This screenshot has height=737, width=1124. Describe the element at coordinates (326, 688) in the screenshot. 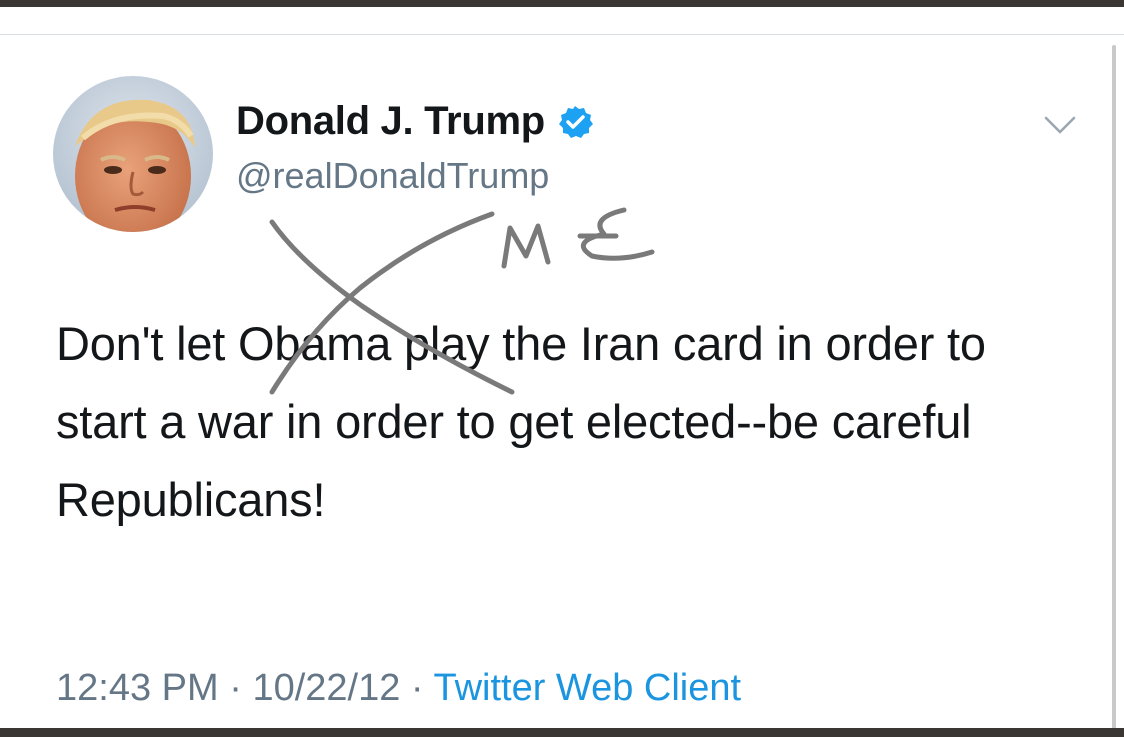

I see `tweet-date: 10/22/12` at that location.